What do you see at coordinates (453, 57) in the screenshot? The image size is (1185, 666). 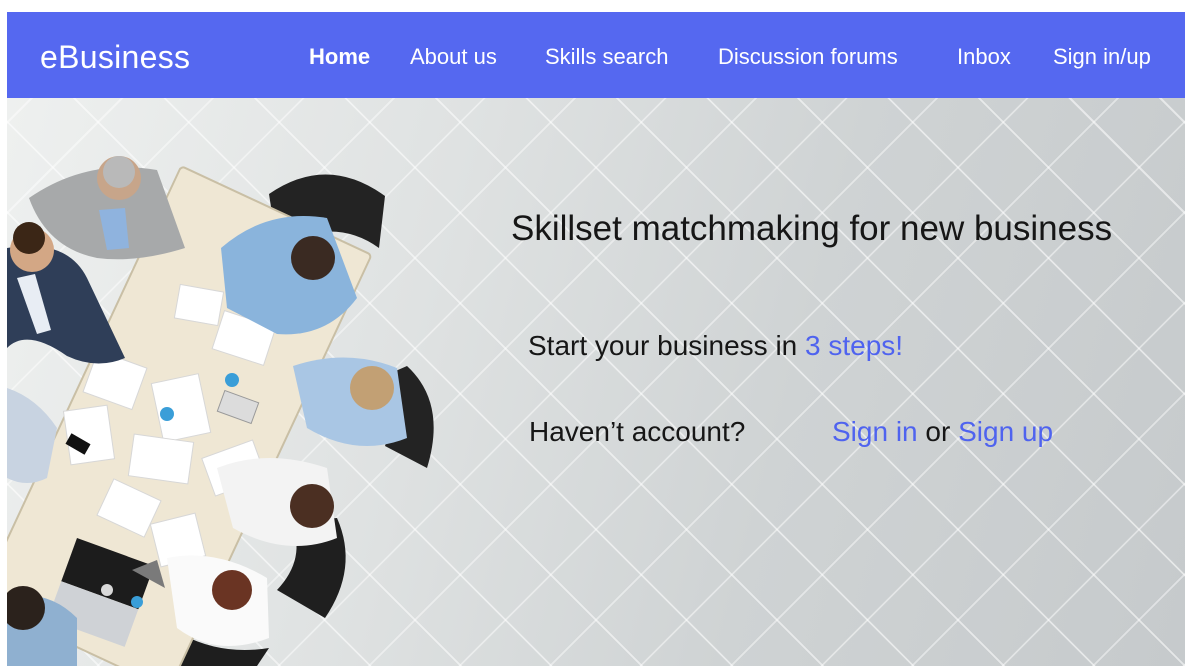 I see `nav-item-about-us: About us` at bounding box center [453, 57].